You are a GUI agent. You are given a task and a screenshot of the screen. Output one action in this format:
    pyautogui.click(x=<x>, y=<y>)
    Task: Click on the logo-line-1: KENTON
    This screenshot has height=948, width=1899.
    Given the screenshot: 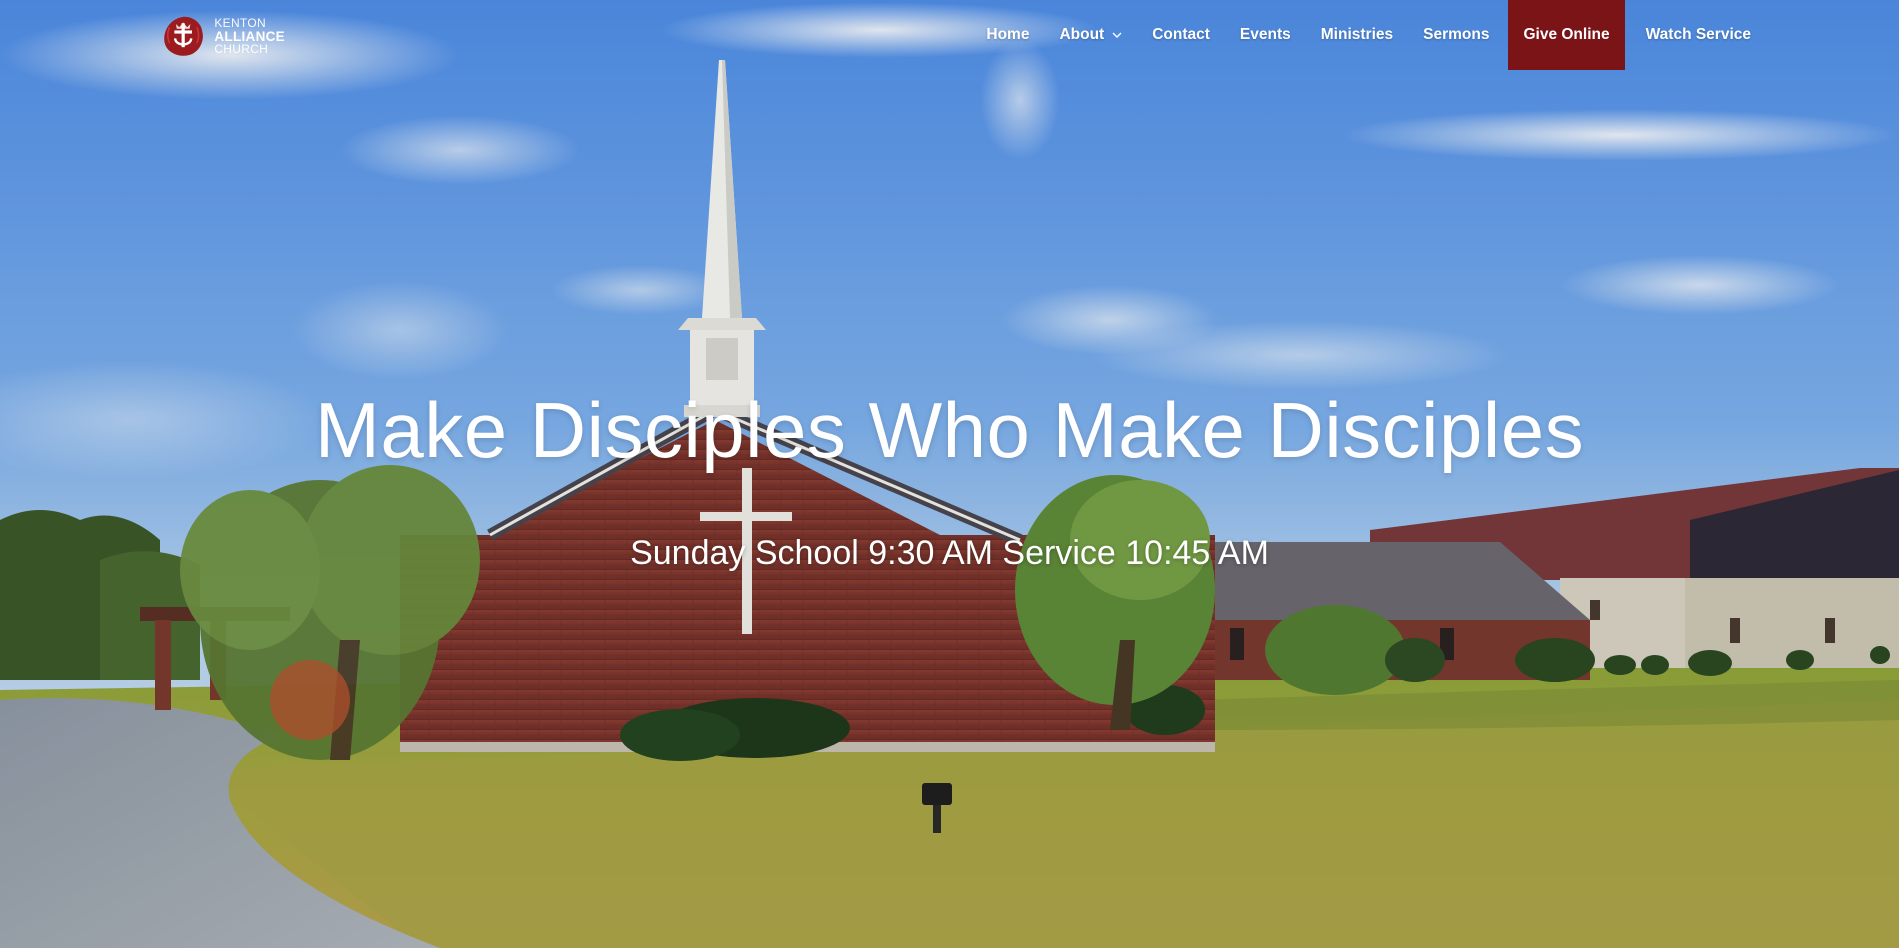 What is the action you would take?
    pyautogui.click(x=240, y=22)
    